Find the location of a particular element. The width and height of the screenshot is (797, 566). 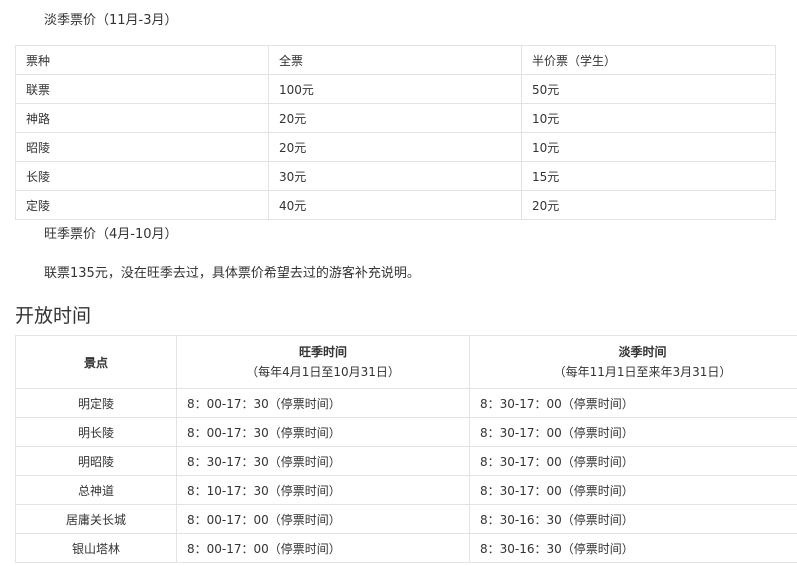

header-low-range: （每年11月1日至来年3月31日） is located at coordinates (642, 372).